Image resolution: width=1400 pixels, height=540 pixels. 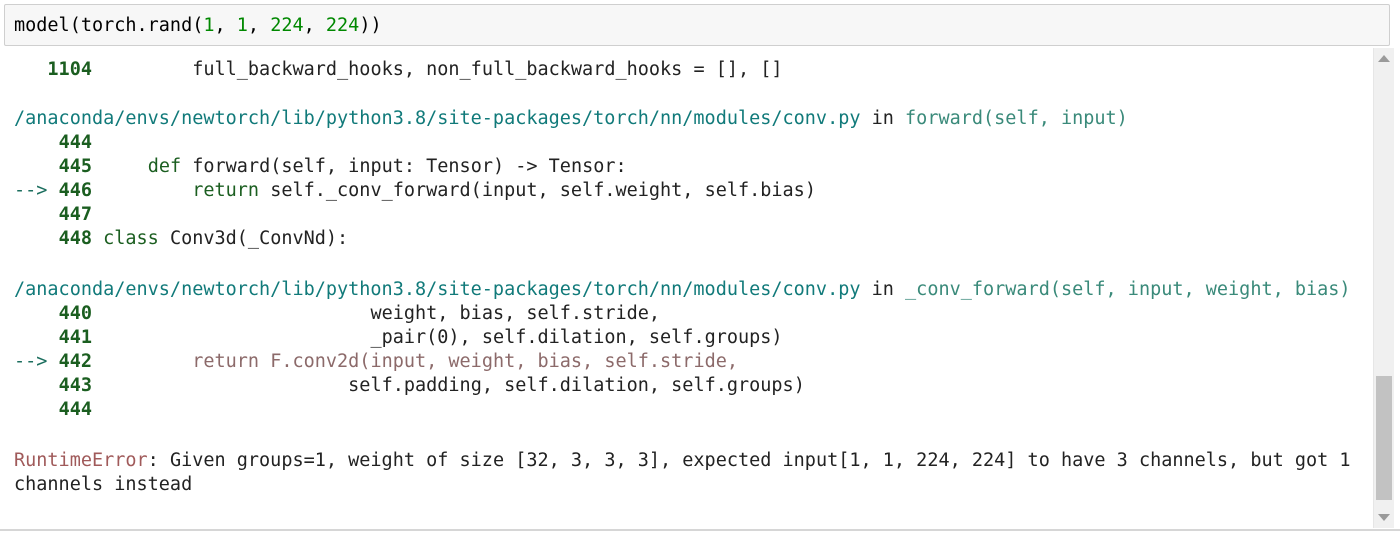 What do you see at coordinates (226, 190) in the screenshot?
I see `code-keyword: return` at bounding box center [226, 190].